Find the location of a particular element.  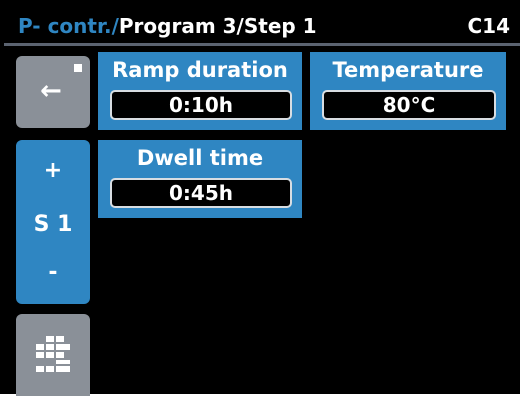

breadcrumb: P- contr./Program 3/Step 1 is located at coordinates (167, 26).